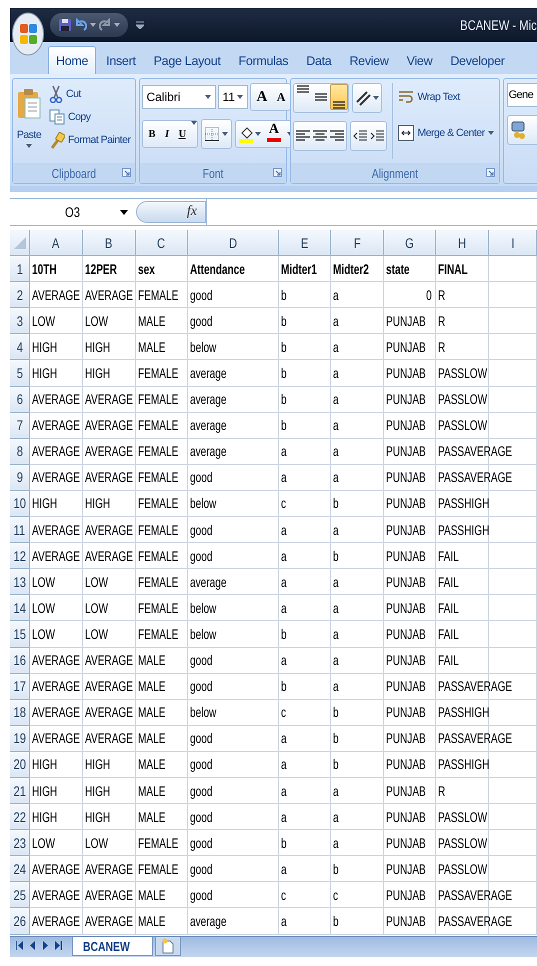  What do you see at coordinates (20, 661) in the screenshot?
I see `row-header: 16` at bounding box center [20, 661].